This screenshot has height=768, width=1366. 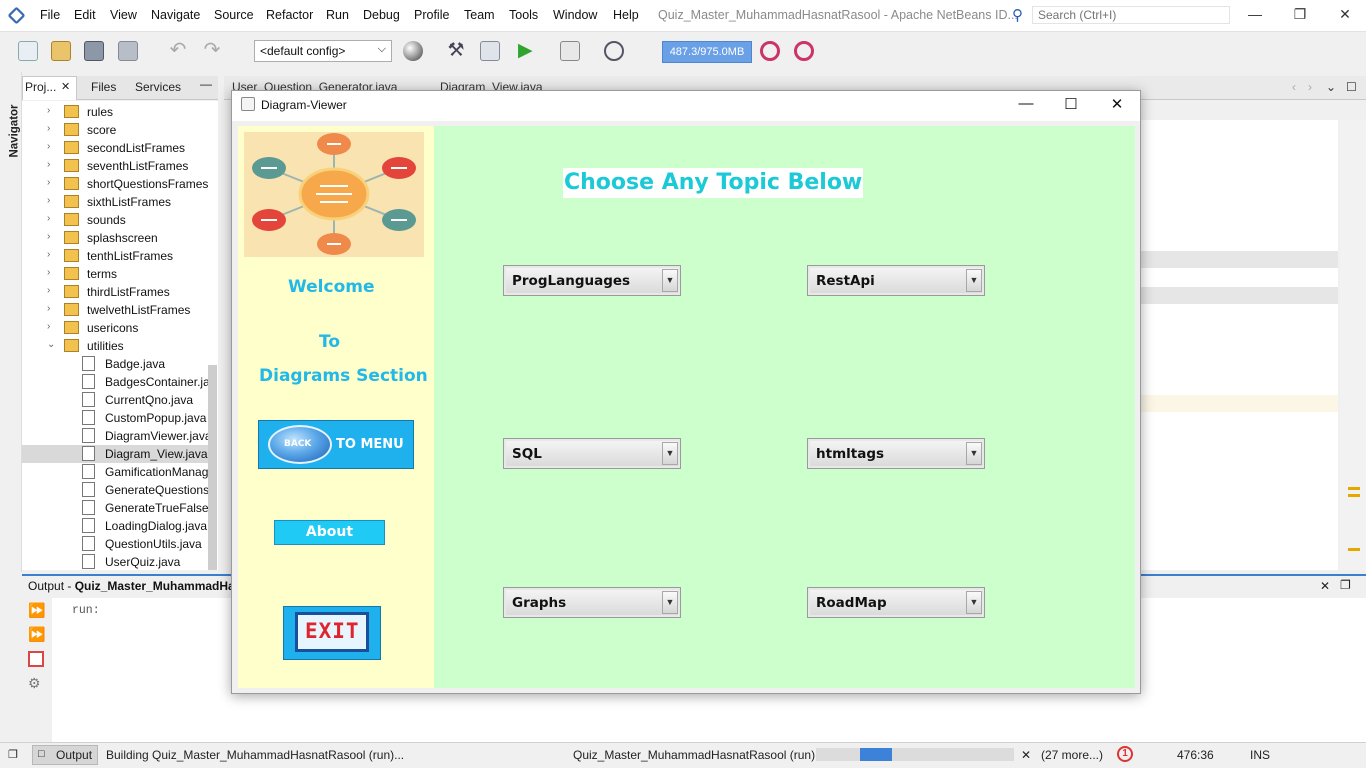 I want to click on restore-icon: ❐, so click(x=1300, y=14).